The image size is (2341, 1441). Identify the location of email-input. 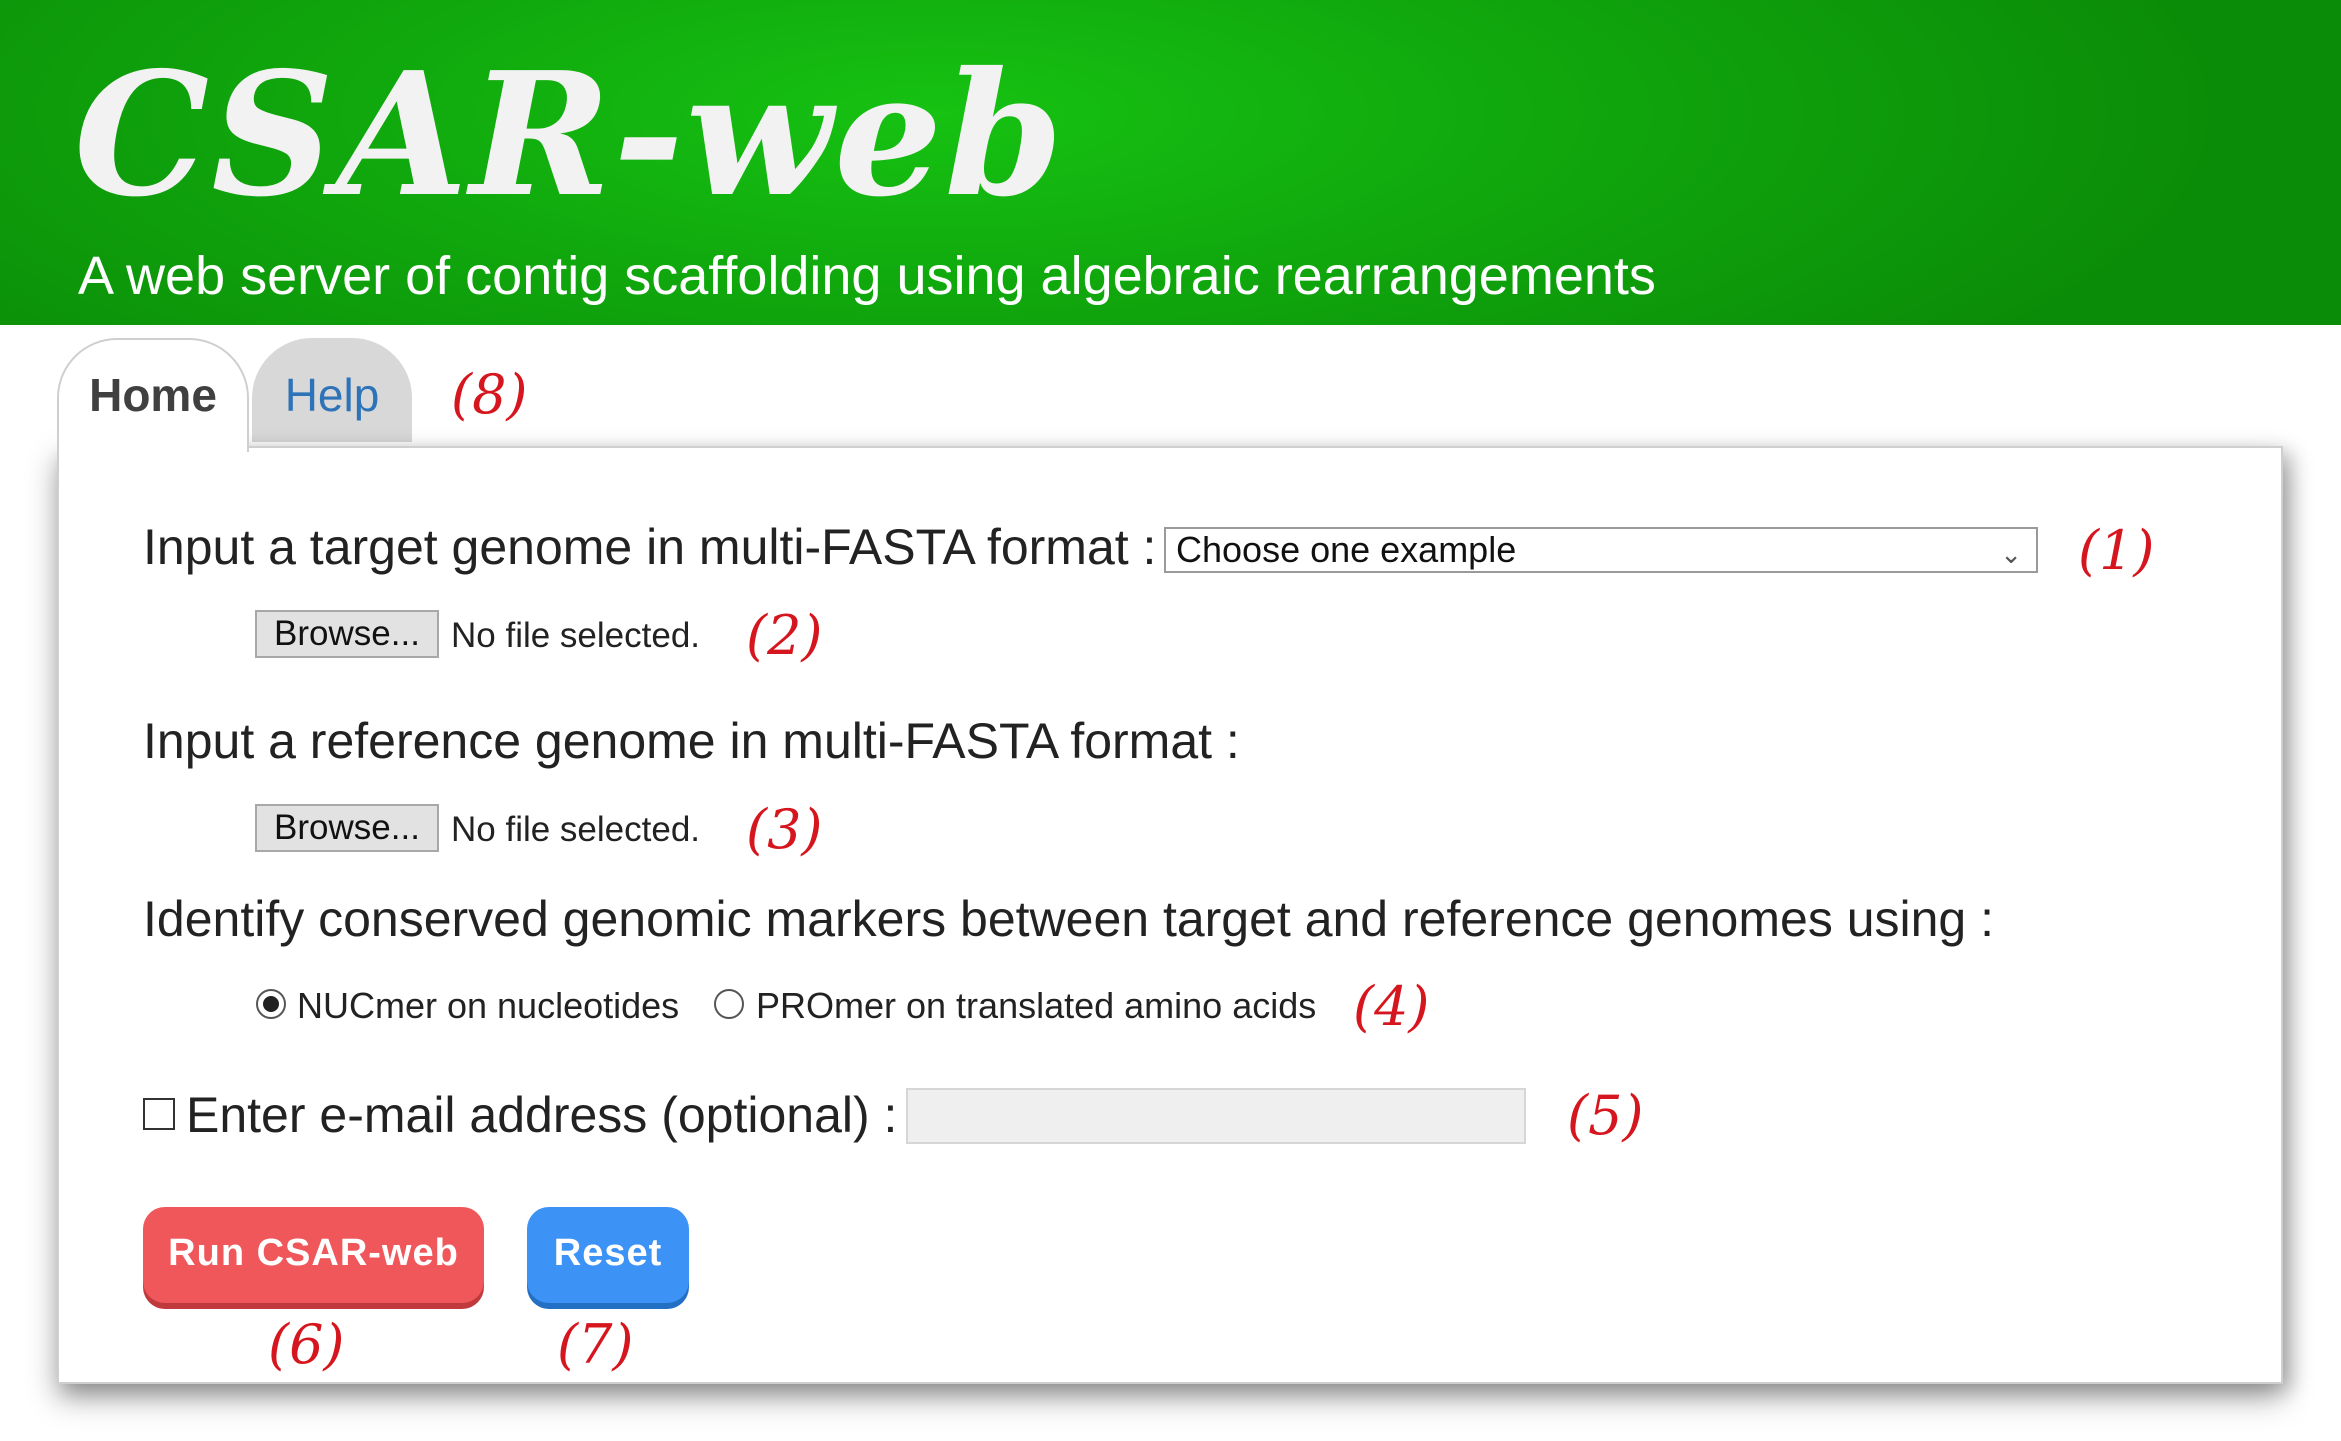
(1216, 1116).